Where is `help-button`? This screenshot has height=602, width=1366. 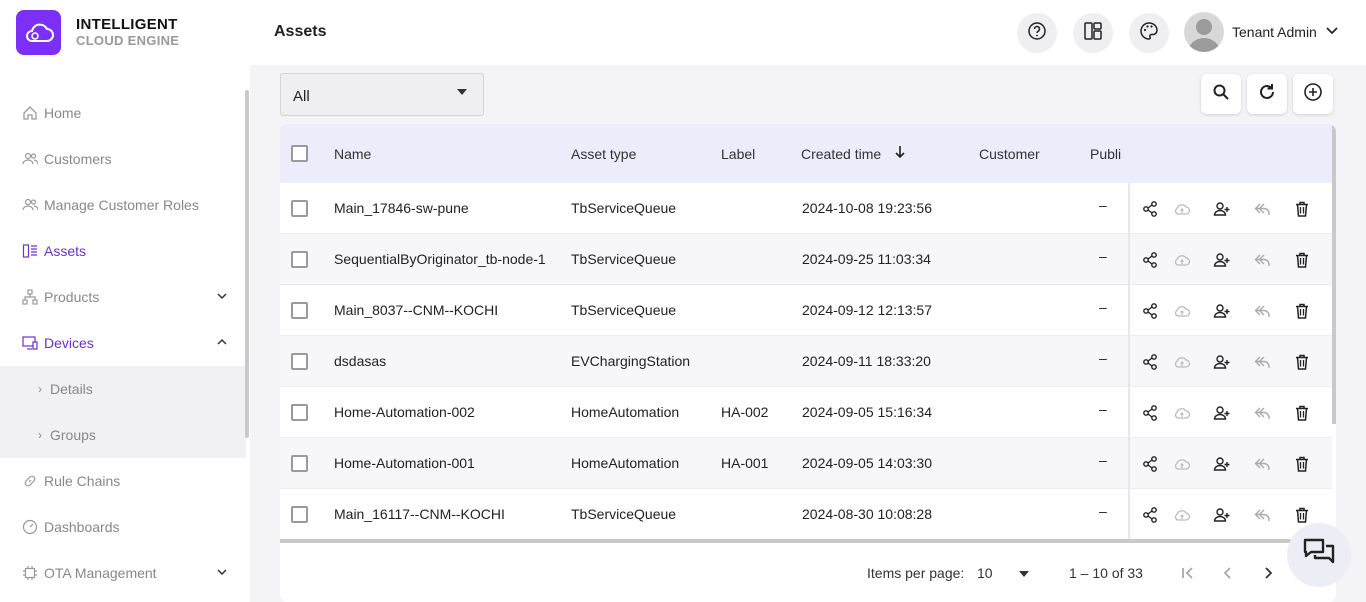
help-button is located at coordinates (1037, 33).